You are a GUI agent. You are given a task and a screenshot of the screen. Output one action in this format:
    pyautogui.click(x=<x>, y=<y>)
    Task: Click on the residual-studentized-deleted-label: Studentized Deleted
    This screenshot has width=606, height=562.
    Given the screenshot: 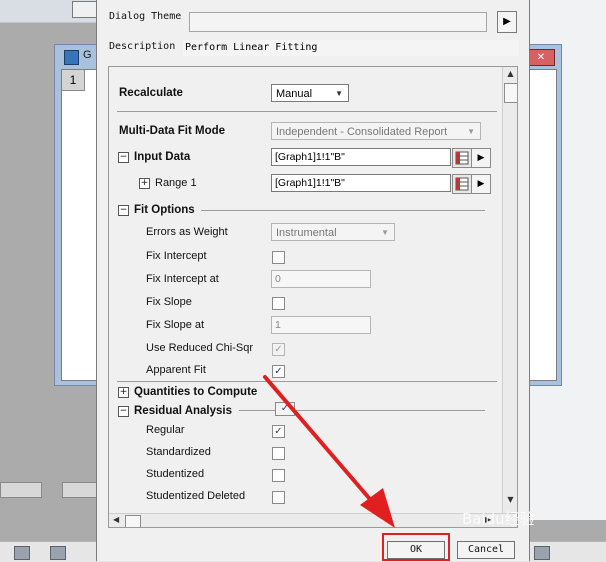 What is the action you would take?
    pyautogui.click(x=196, y=496)
    